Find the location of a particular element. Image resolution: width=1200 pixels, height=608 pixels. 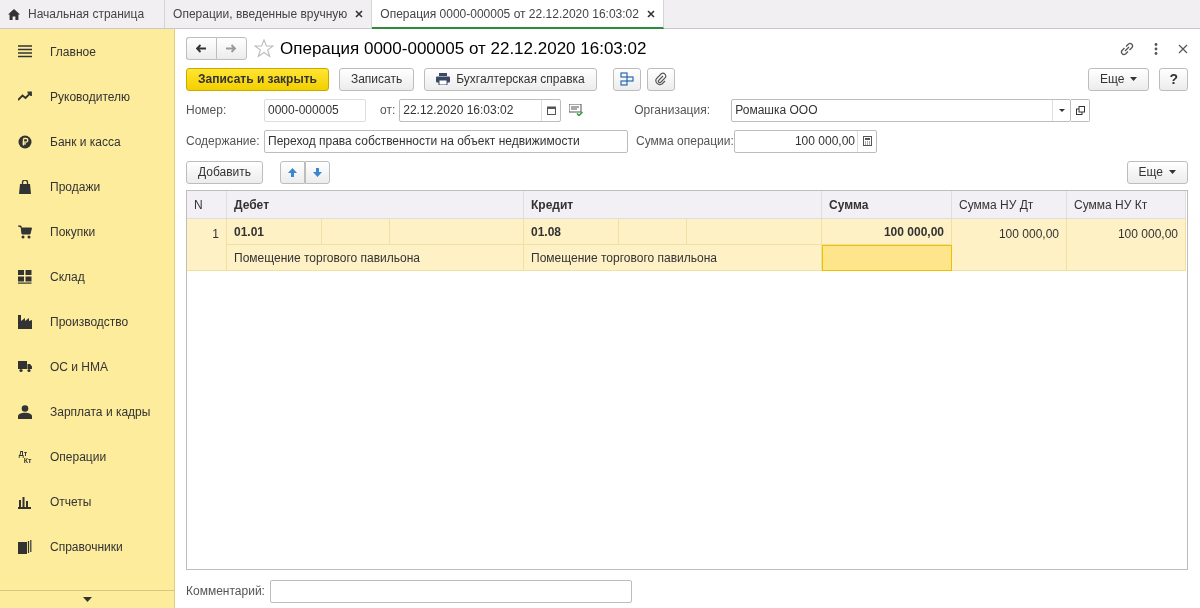

open-form-icon is located at coordinates (1080, 110).